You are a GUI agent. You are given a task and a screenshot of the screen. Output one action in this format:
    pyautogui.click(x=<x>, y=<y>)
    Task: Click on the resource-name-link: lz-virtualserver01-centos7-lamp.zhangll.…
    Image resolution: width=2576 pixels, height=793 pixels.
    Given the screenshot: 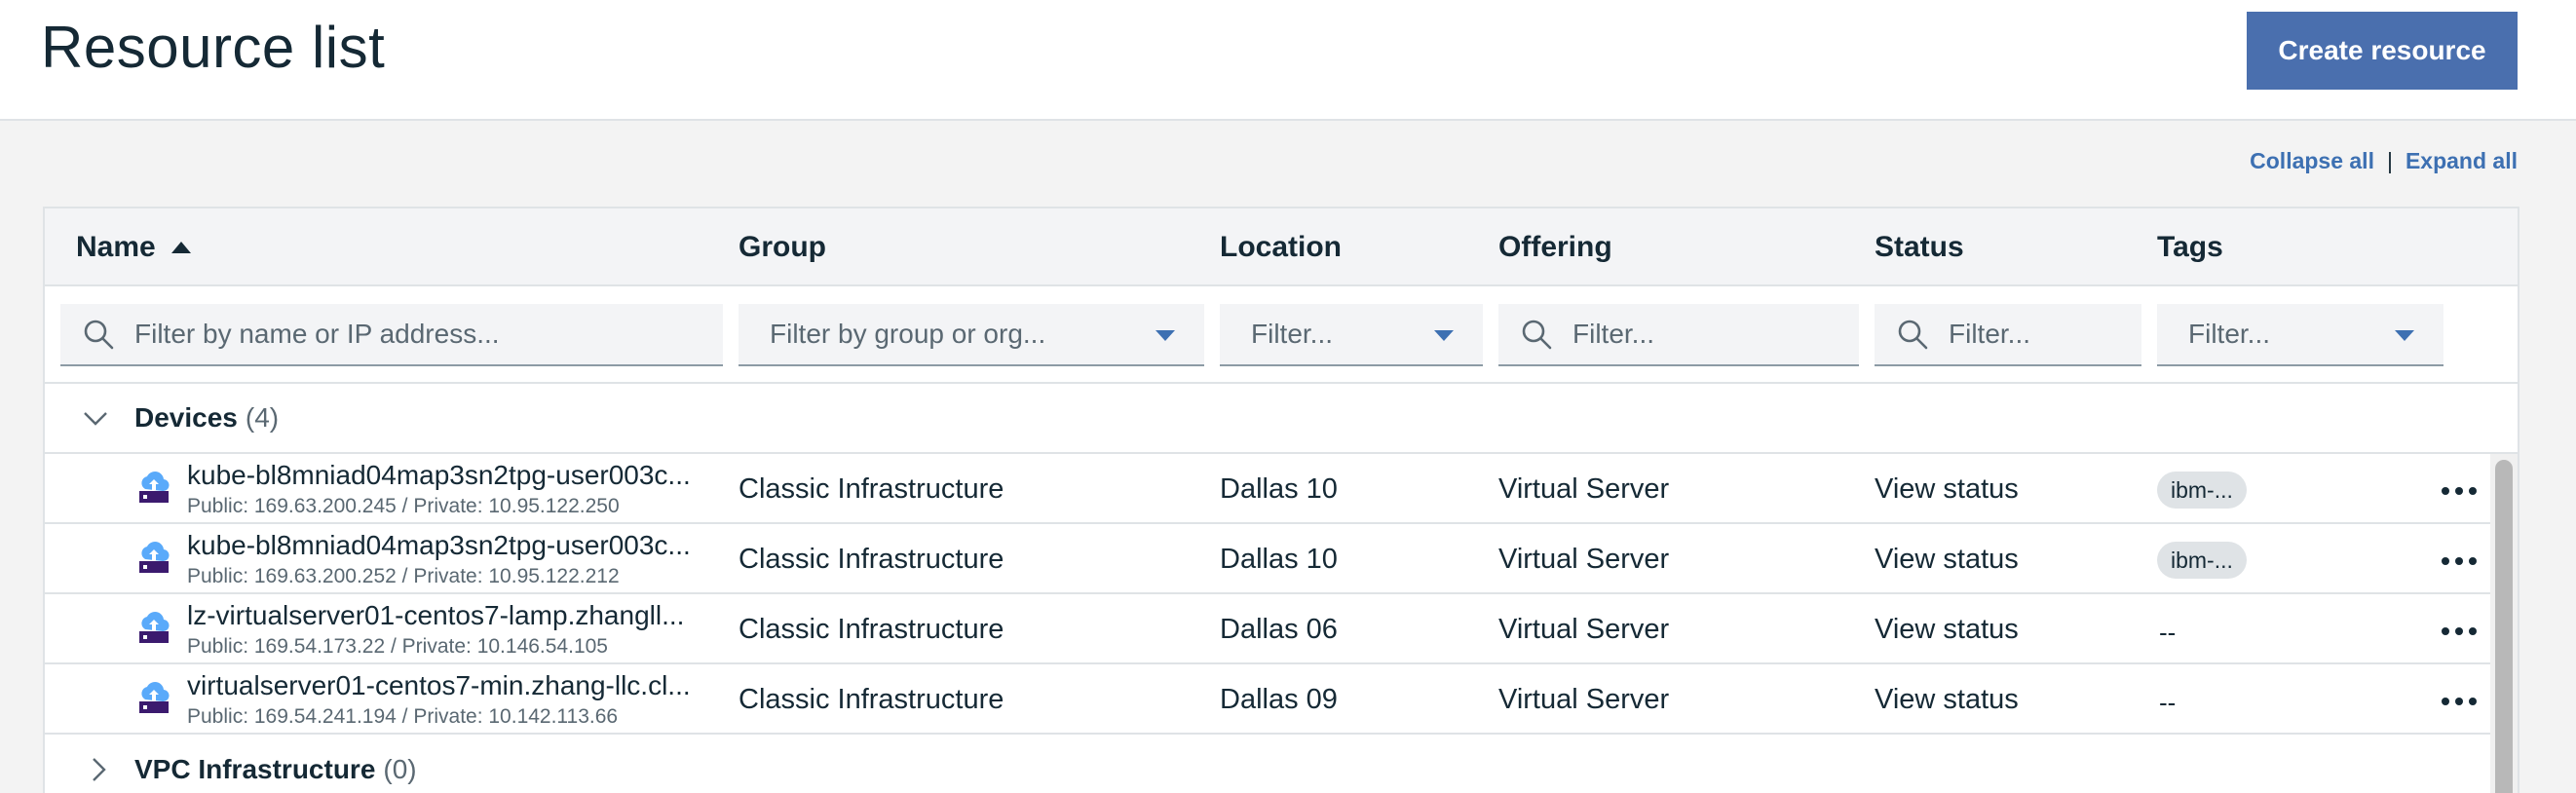 What is the action you would take?
    pyautogui.click(x=472, y=615)
    